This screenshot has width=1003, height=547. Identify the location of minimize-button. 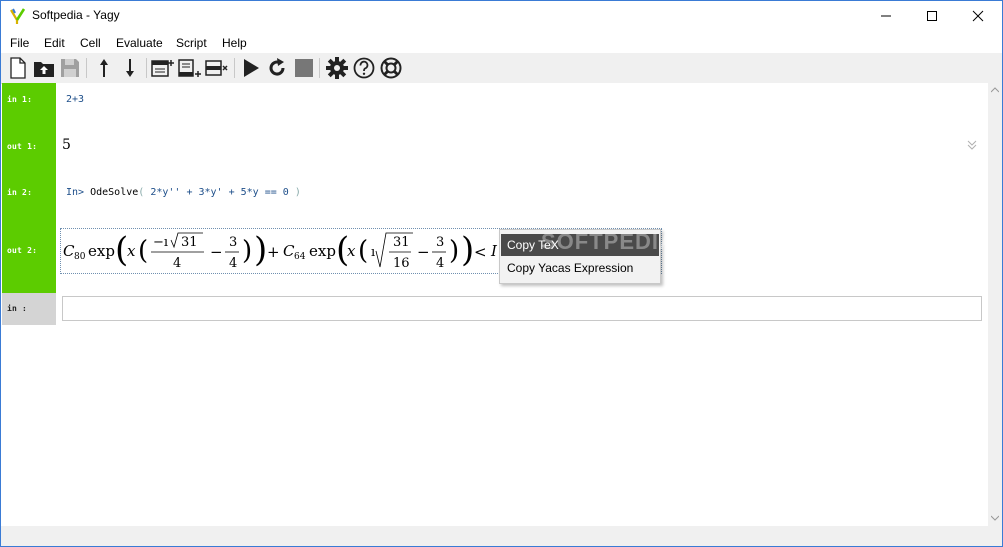
(886, 16).